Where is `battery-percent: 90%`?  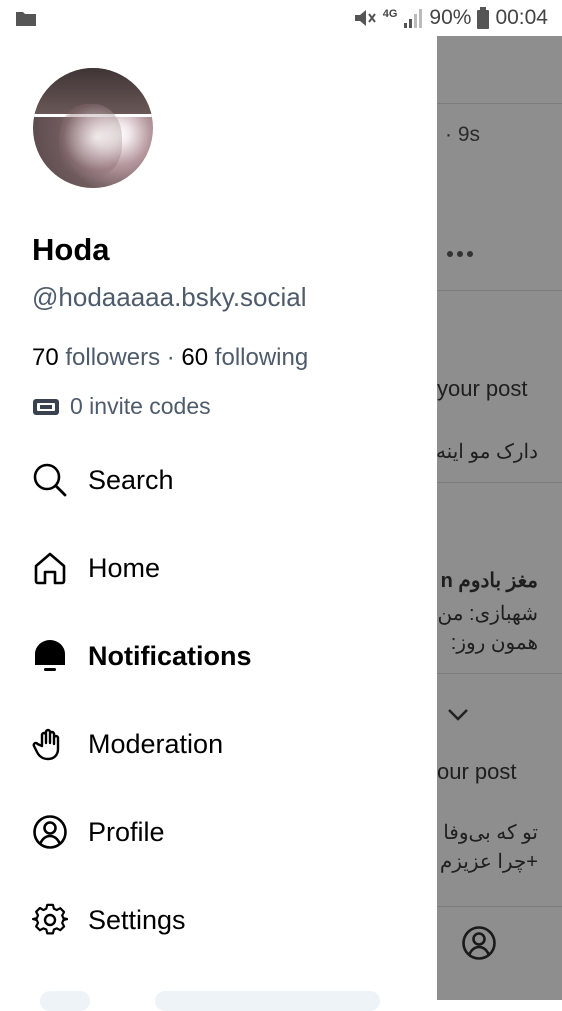
battery-percent: 90% is located at coordinates (450, 17).